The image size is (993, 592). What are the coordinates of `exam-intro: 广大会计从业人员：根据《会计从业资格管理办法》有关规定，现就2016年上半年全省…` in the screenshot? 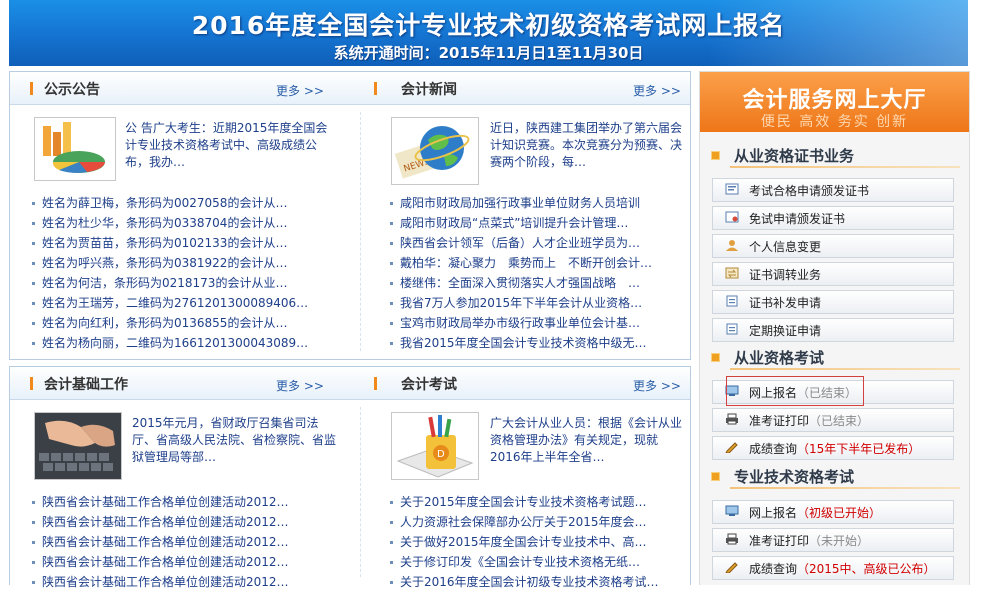 It's located at (587, 440).